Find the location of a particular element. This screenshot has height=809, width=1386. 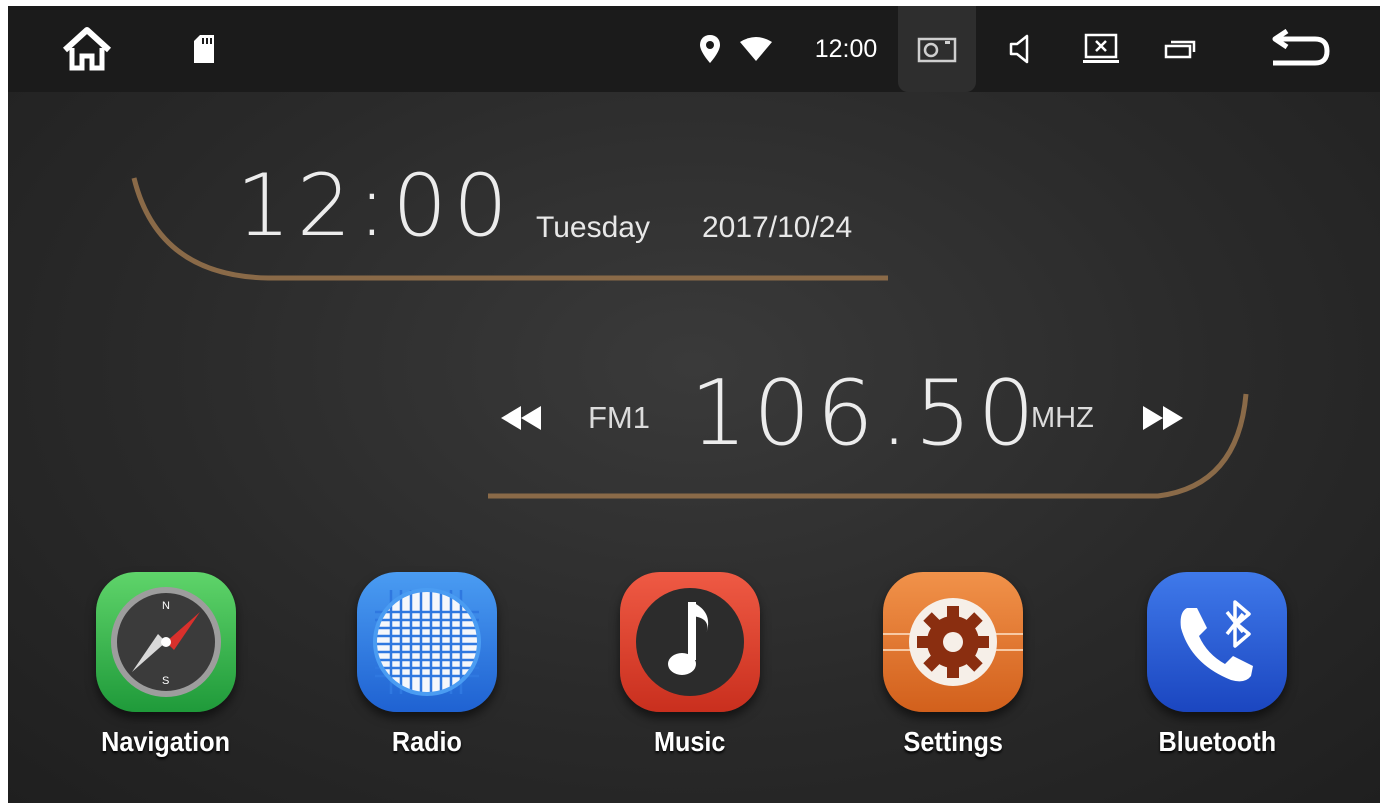

clock-time: 12:00 is located at coordinates (375, 206).